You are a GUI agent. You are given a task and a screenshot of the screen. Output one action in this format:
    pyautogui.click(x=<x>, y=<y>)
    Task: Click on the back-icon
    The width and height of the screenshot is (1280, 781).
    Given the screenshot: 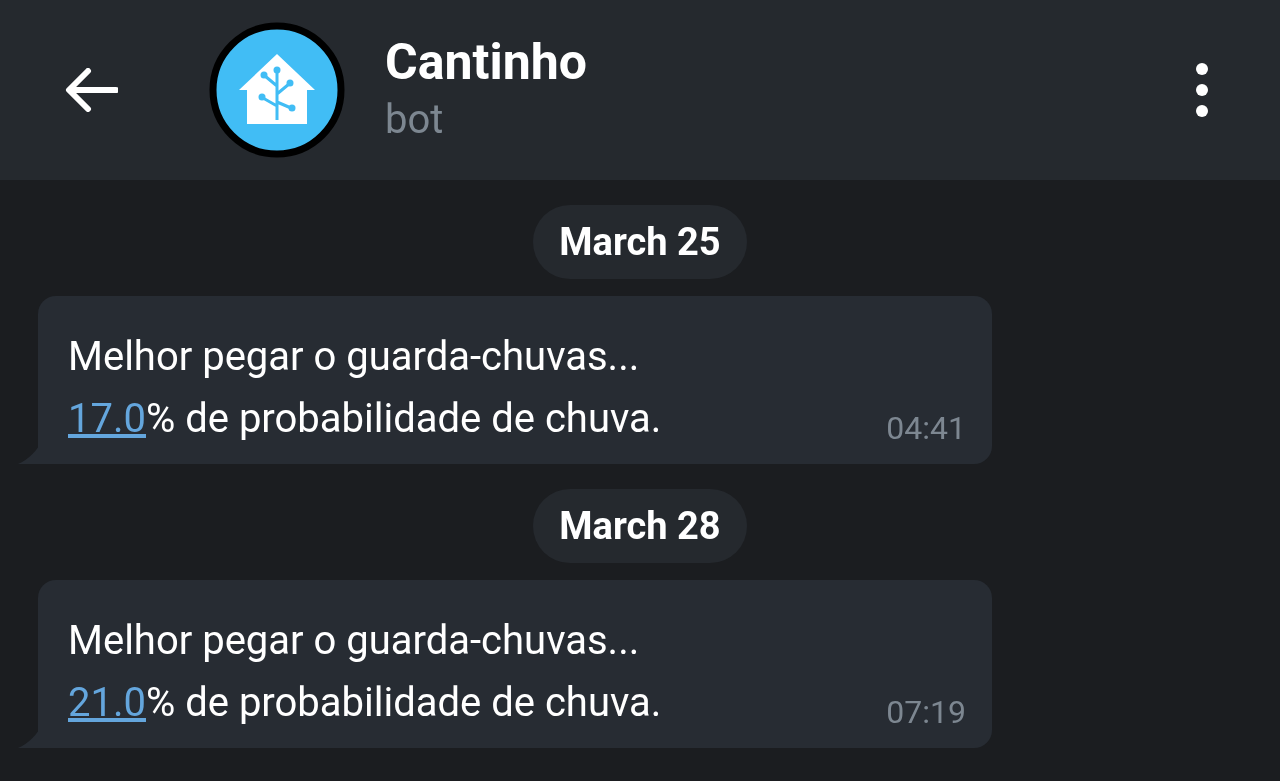 What is the action you would take?
    pyautogui.click(x=91, y=90)
    